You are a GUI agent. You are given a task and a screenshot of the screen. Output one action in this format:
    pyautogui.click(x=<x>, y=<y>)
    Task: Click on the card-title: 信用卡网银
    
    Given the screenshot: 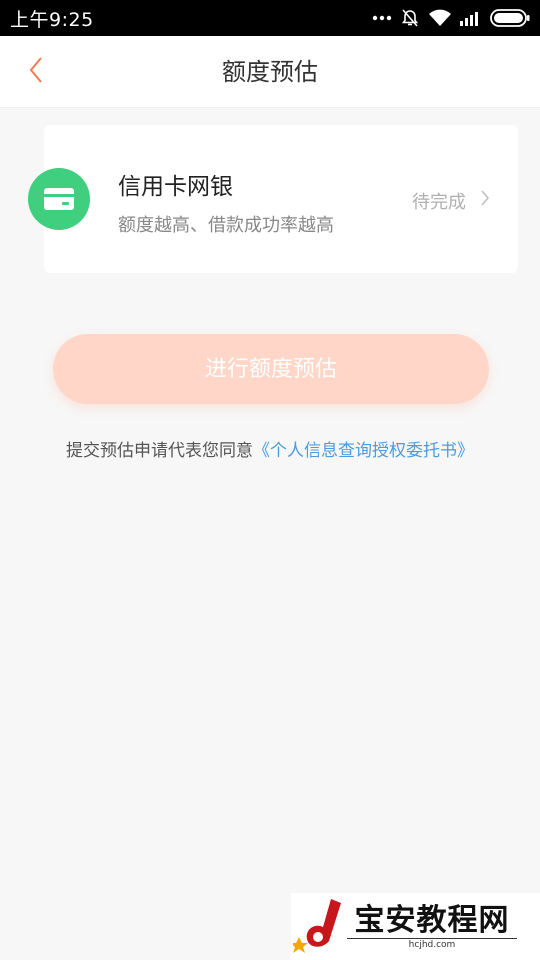 What is the action you would take?
    pyautogui.click(x=175, y=187)
    